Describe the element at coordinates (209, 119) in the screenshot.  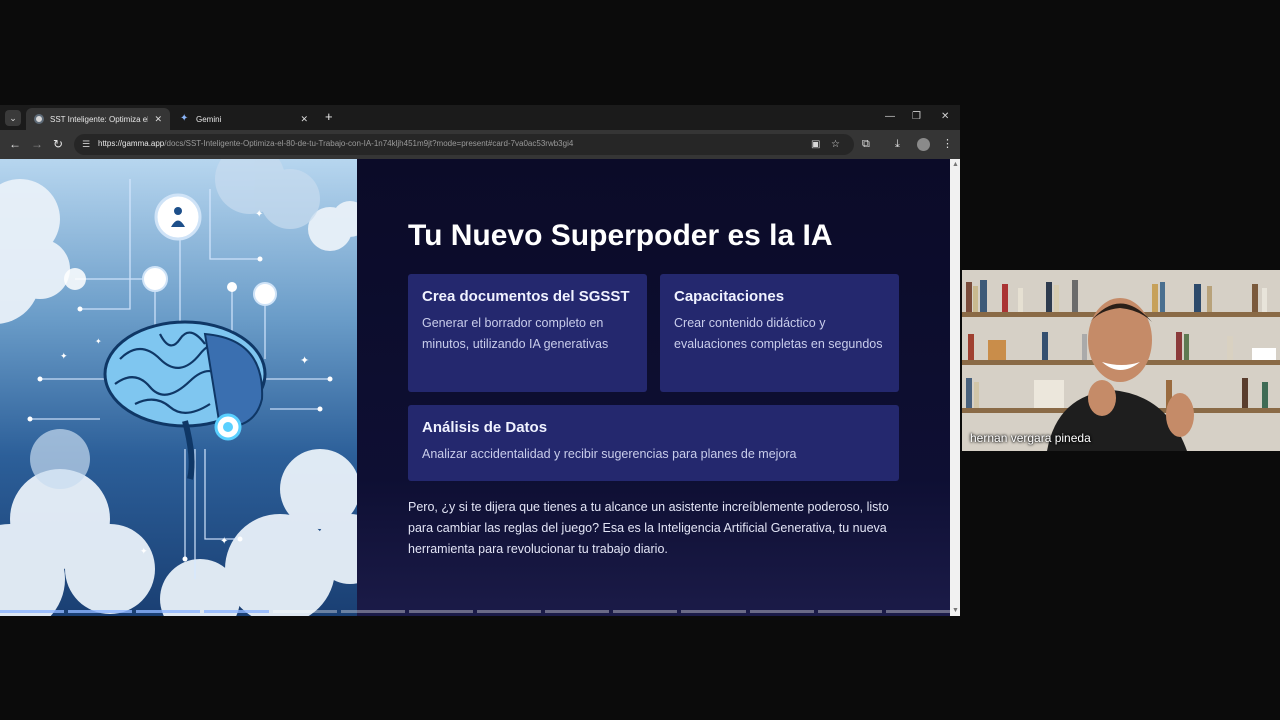
I see `tab-title: Gemini` at that location.